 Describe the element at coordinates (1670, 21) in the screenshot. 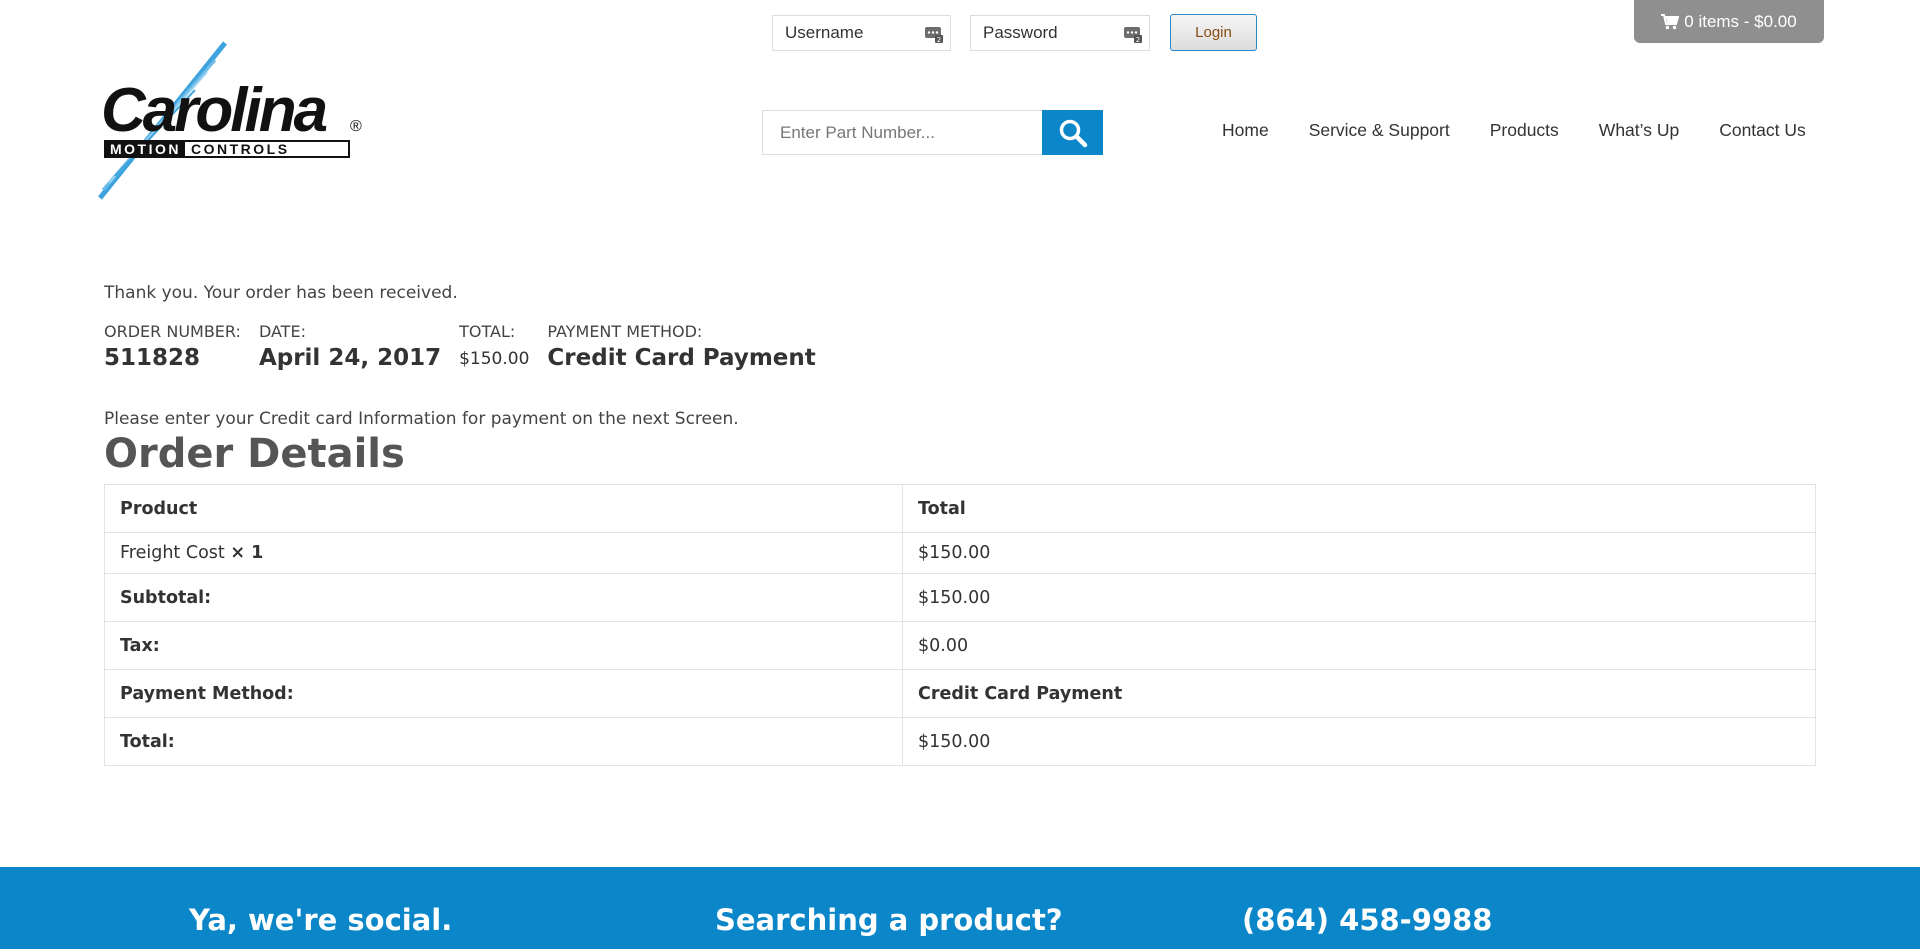

I see `cart-icon` at that location.